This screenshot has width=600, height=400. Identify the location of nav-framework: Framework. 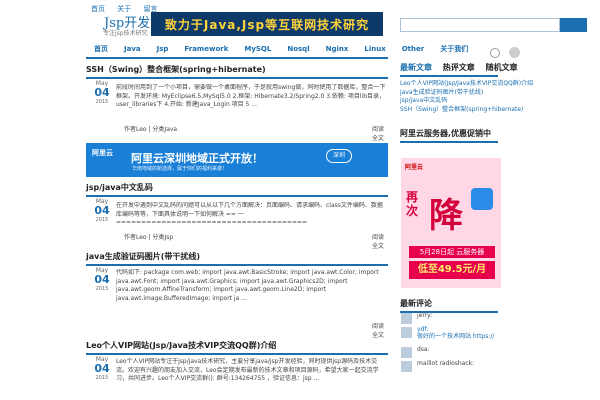
(206, 49).